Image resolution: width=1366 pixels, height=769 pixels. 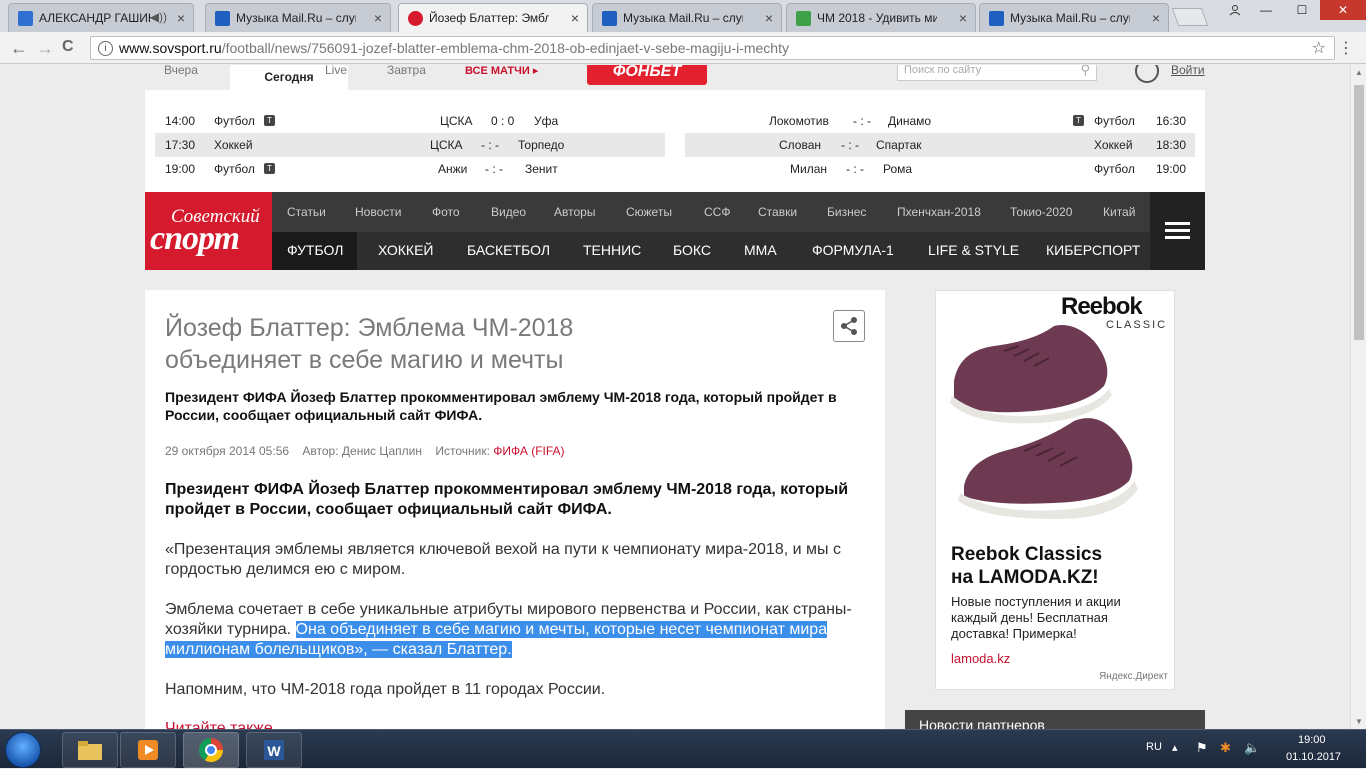 I want to click on maximize-button: ☐, so click(x=1302, y=10).